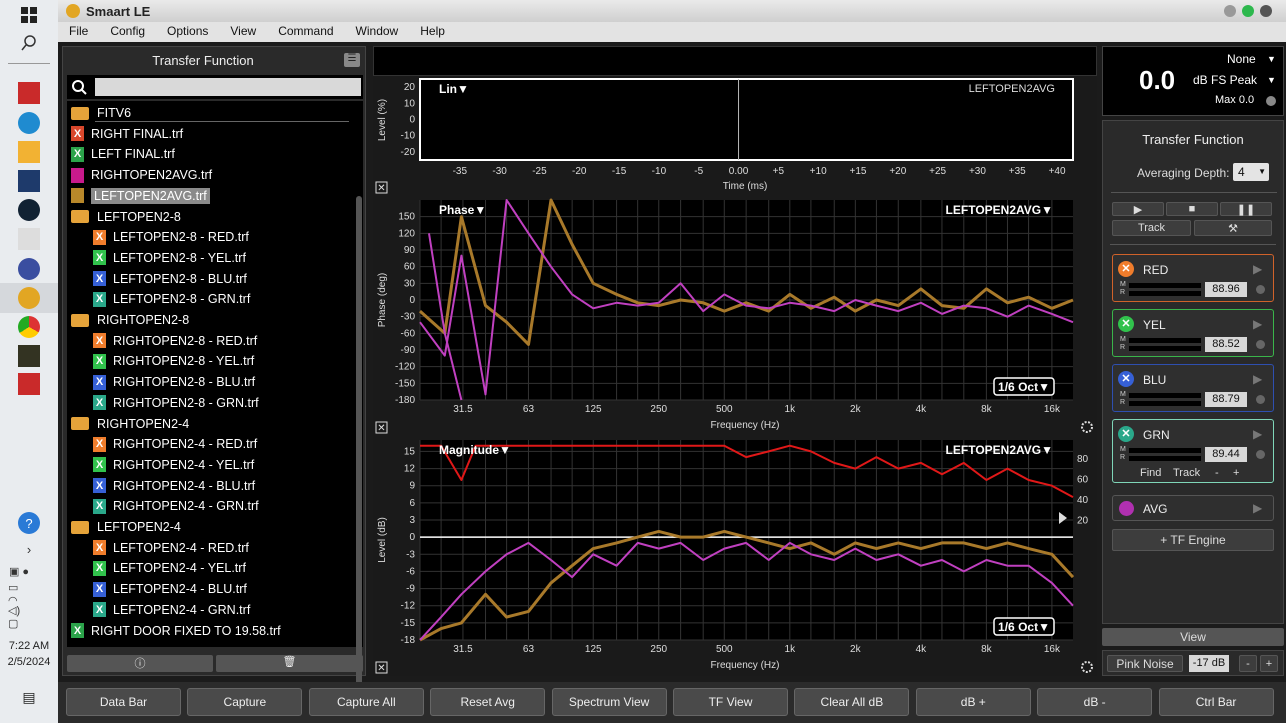  Describe the element at coordinates (19, 594) in the screenshot. I see `battery-wifi-icon: ▭ ◠` at that location.